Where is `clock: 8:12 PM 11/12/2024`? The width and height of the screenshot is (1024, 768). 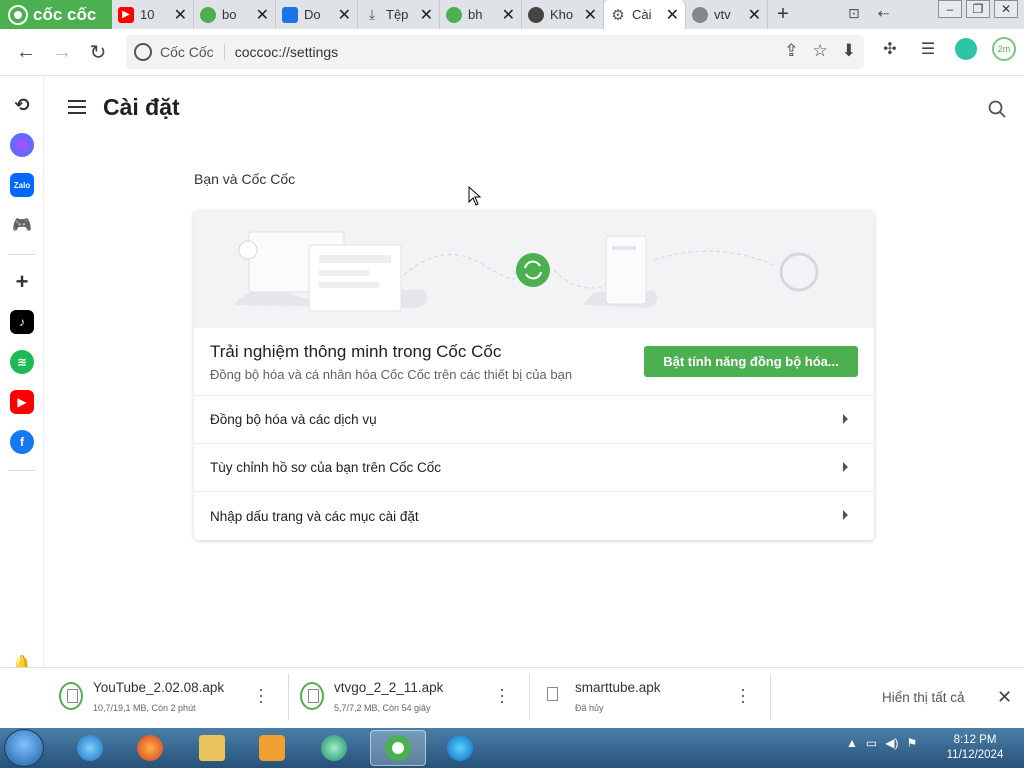
clock: 8:12 PM 11/12/2024 is located at coordinates (975, 748).